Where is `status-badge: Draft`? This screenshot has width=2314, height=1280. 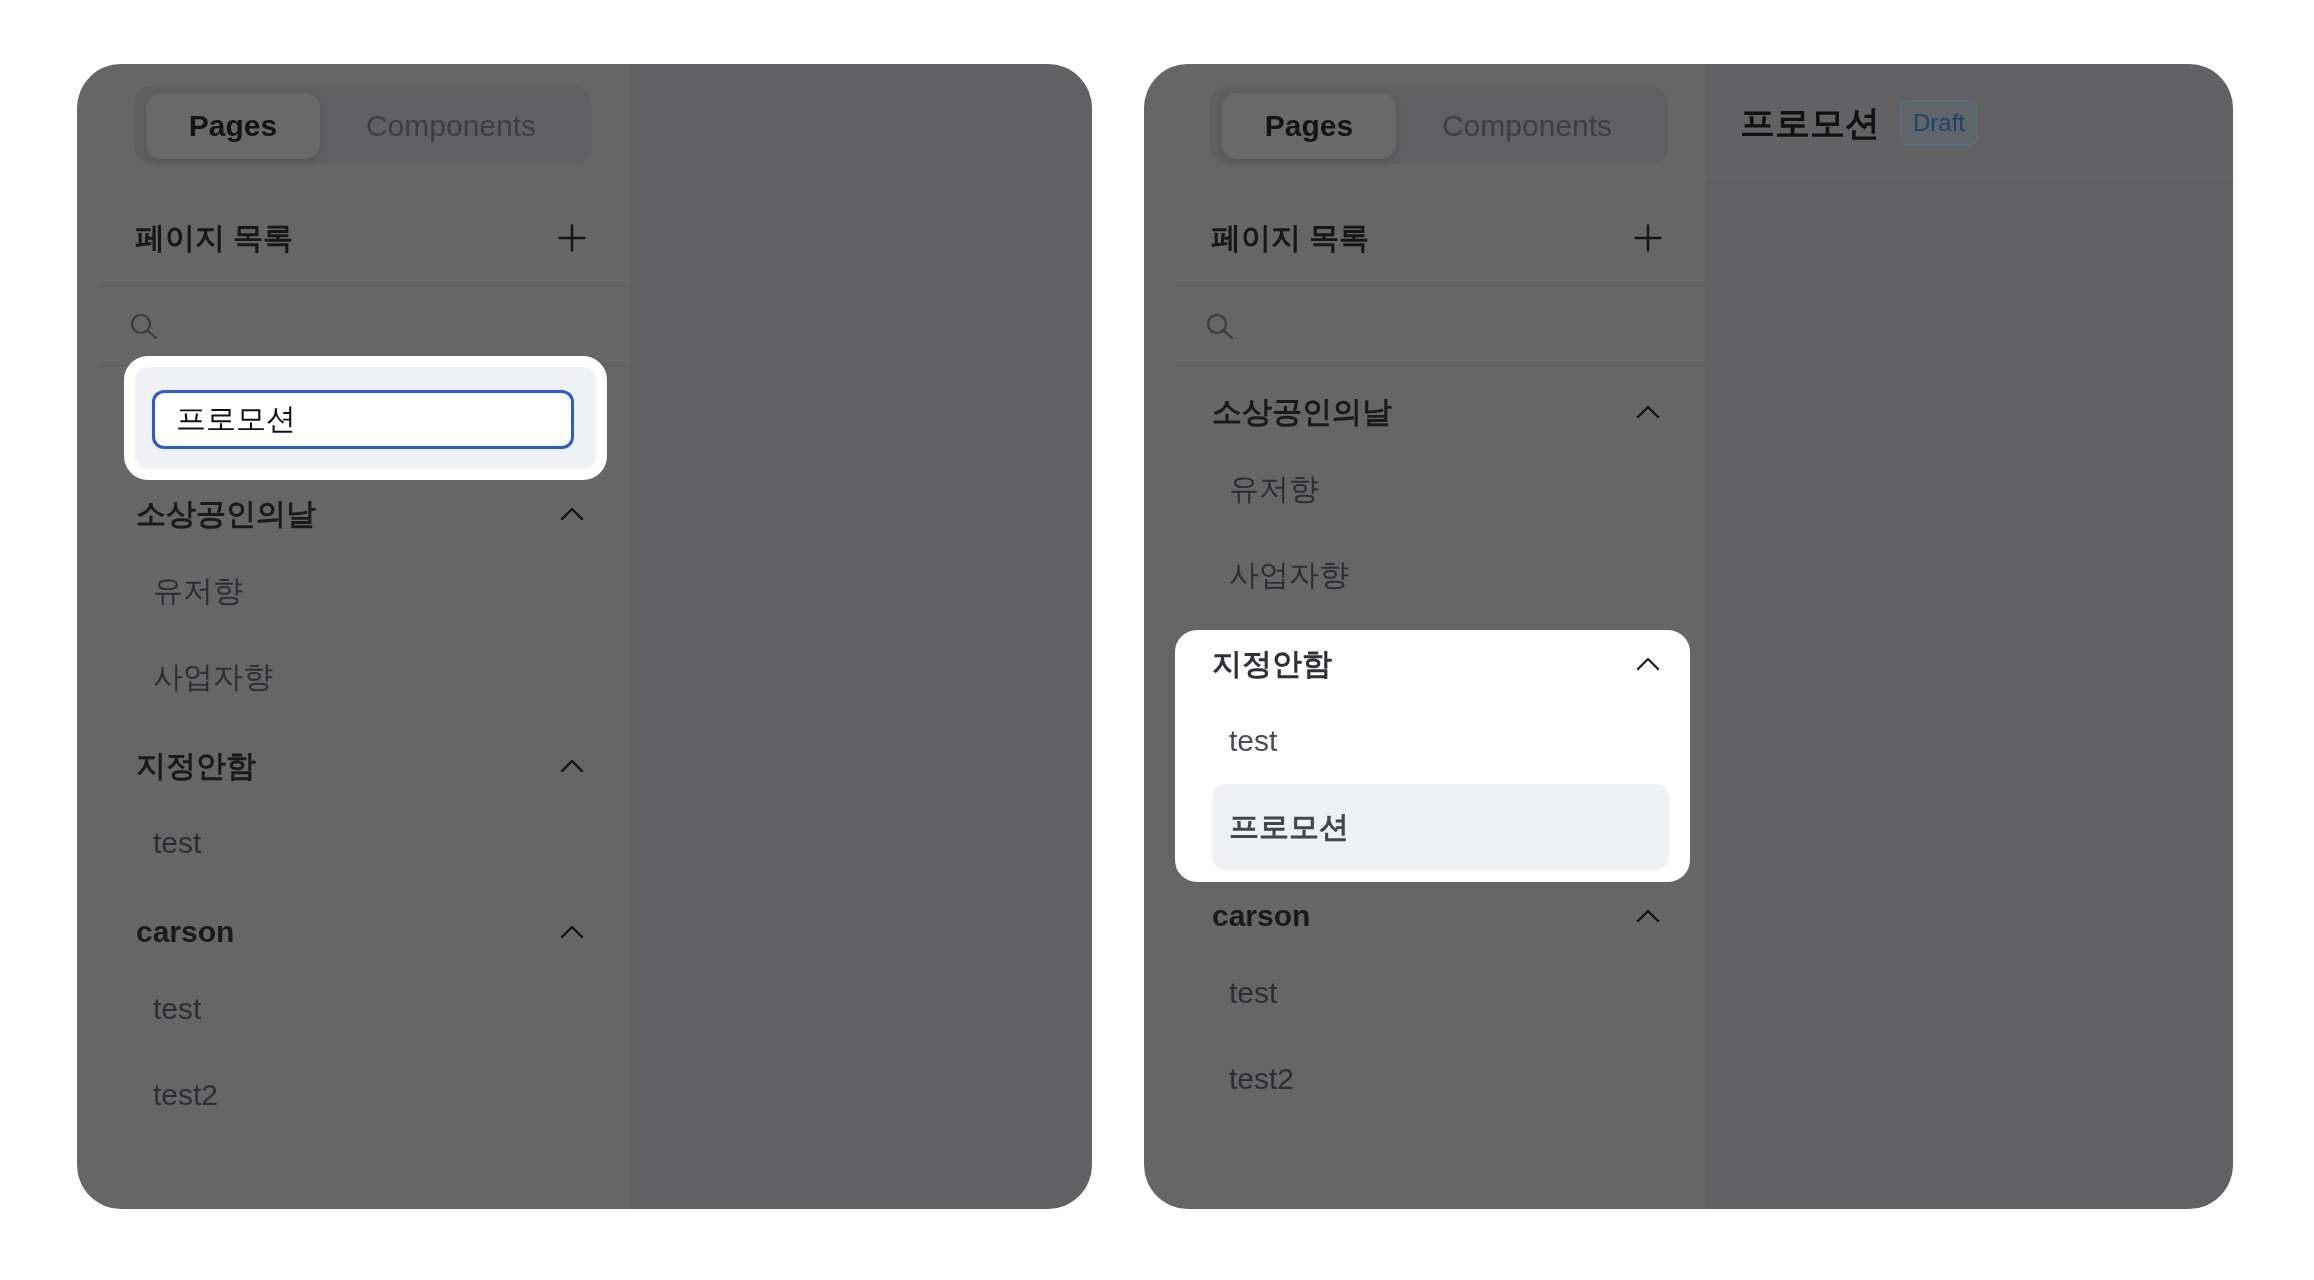
status-badge: Draft is located at coordinates (1939, 123).